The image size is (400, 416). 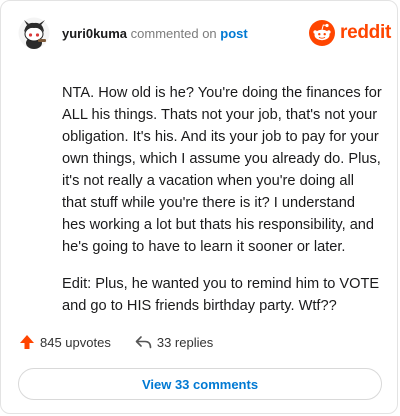 I want to click on username: yuri0kuma, so click(x=94, y=33).